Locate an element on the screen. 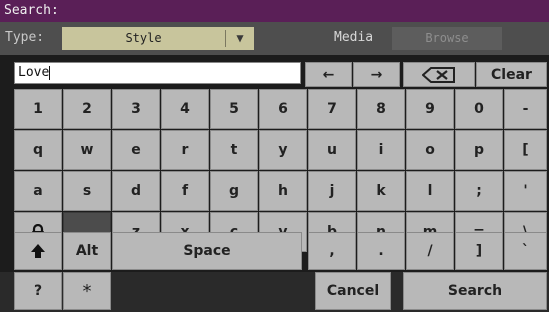 The width and height of the screenshot is (549, 312). key-question: ? is located at coordinates (38, 291).